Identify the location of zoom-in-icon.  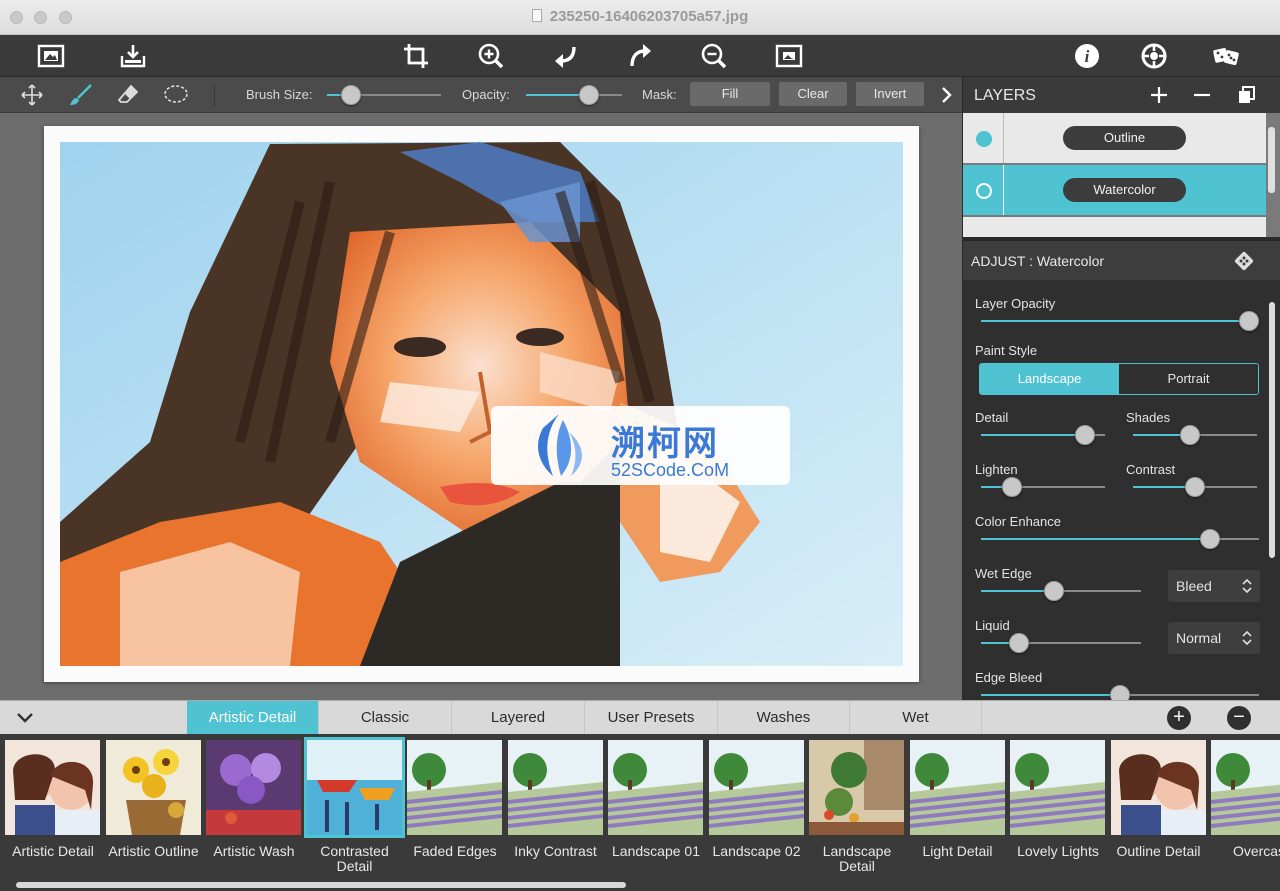
(491, 56).